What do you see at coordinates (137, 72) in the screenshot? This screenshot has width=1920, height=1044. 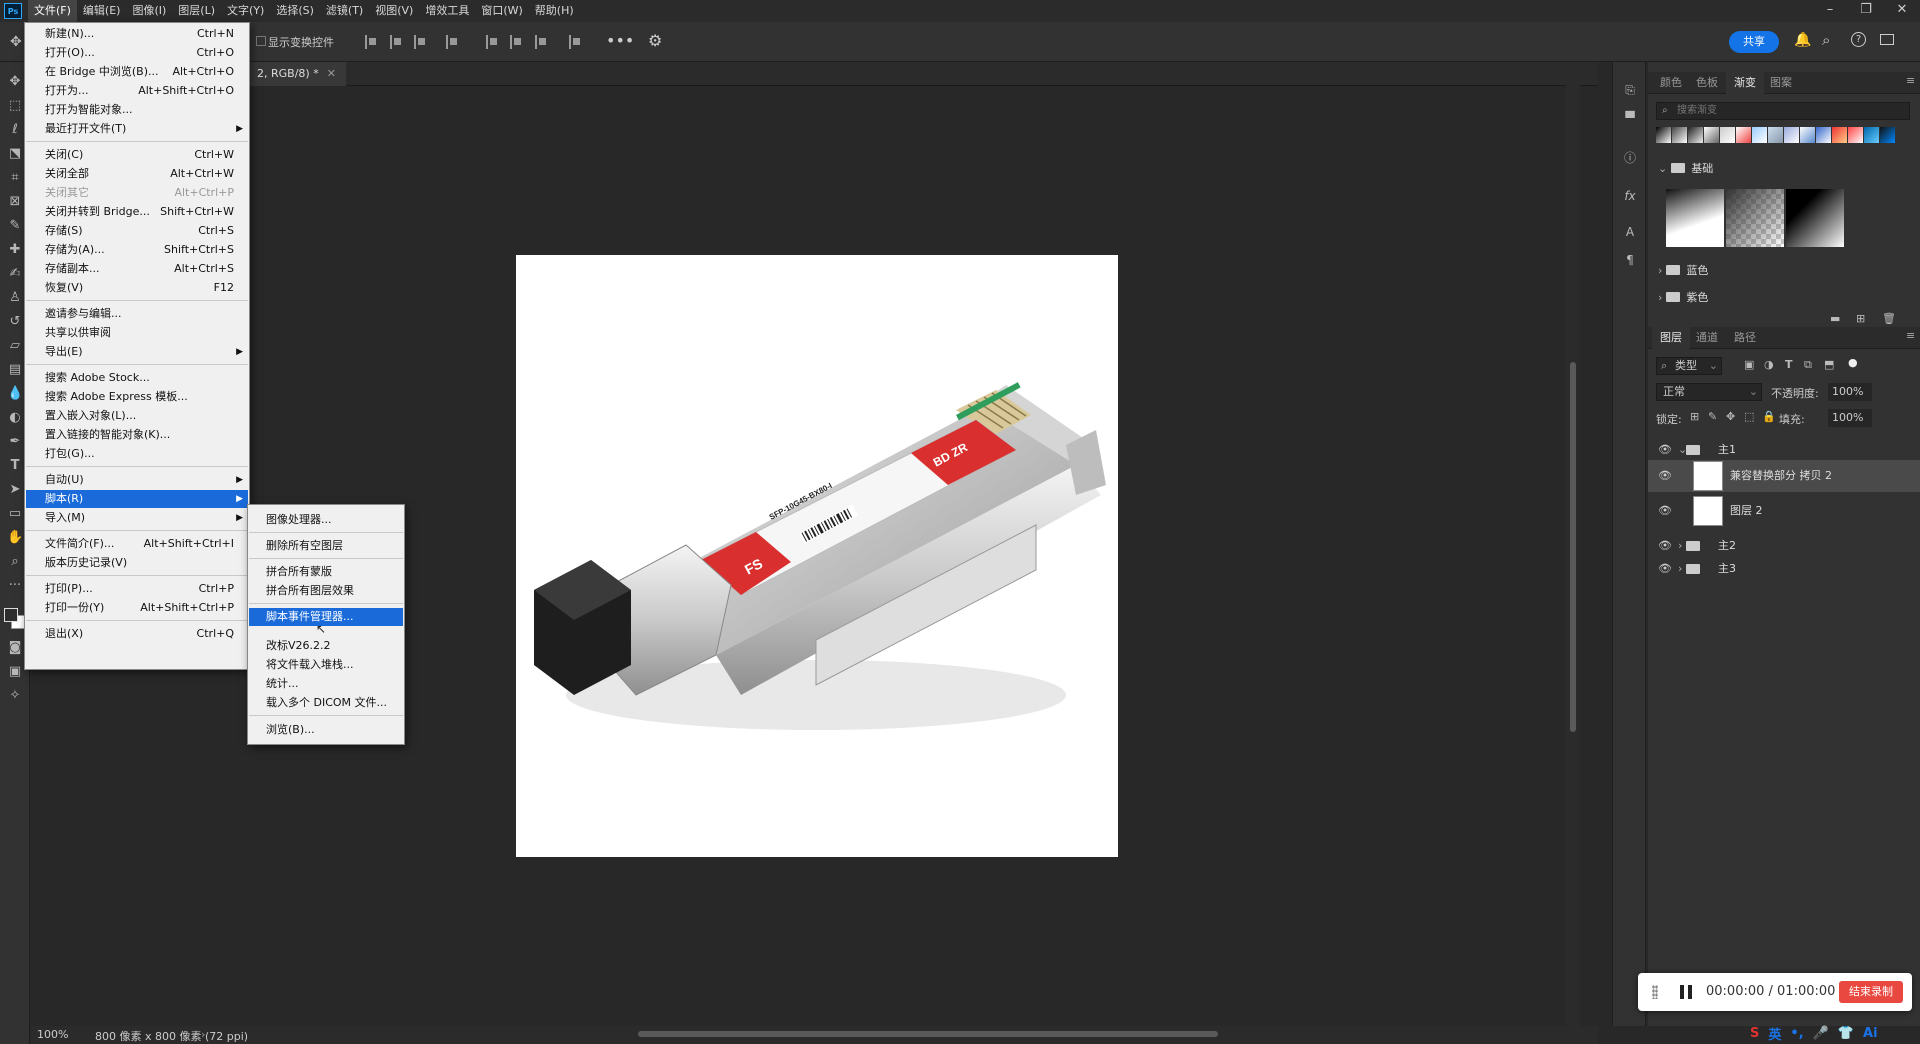 I see `menu-item-browse-bridge: 在 Bridge 中浏览(B)... Alt+Ctrl+O` at bounding box center [137, 72].